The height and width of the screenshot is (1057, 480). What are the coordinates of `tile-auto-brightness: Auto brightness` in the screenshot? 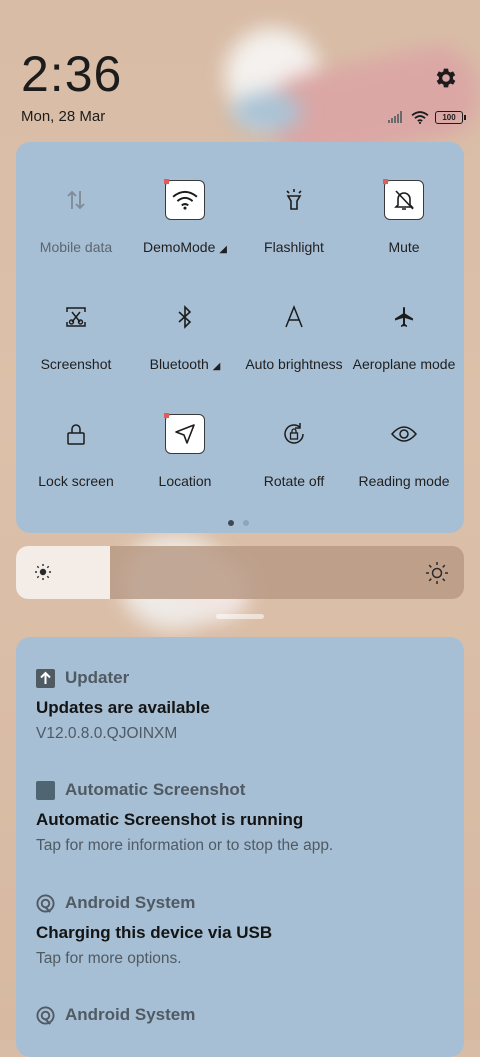 It's located at (294, 337).